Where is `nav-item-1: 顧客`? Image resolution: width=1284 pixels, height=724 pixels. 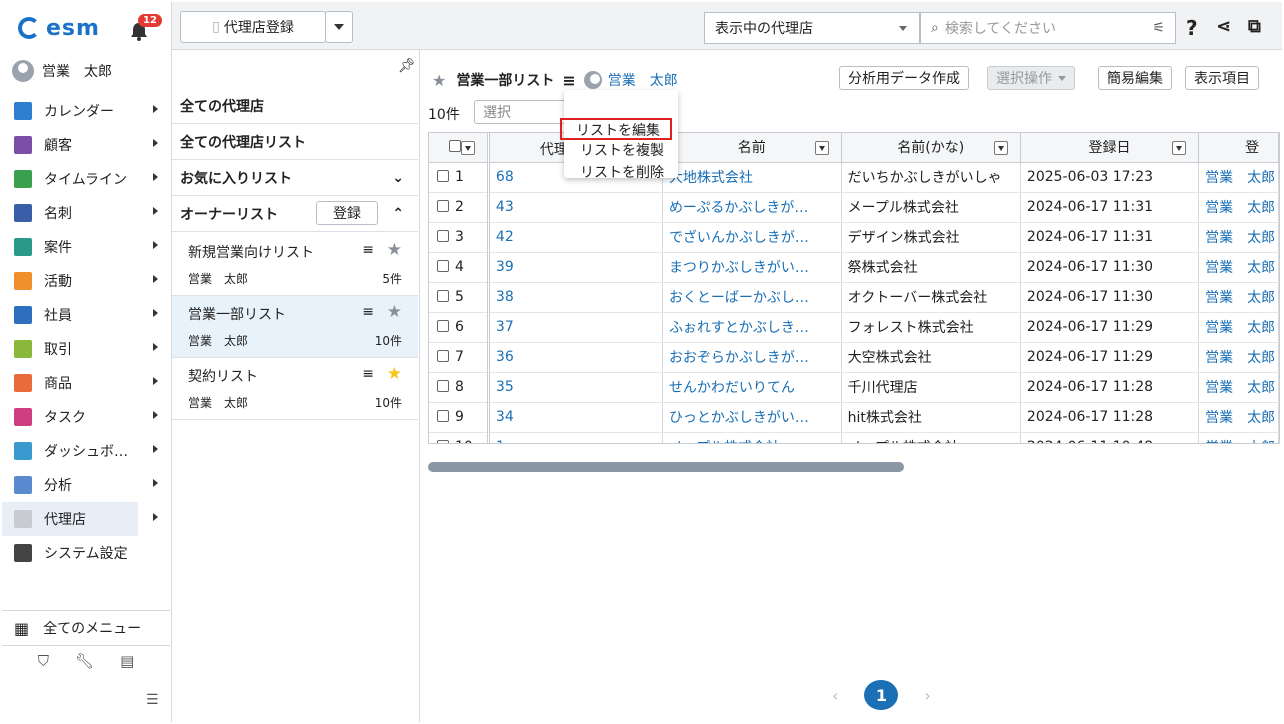
nav-item-1: 顧客 is located at coordinates (86, 145).